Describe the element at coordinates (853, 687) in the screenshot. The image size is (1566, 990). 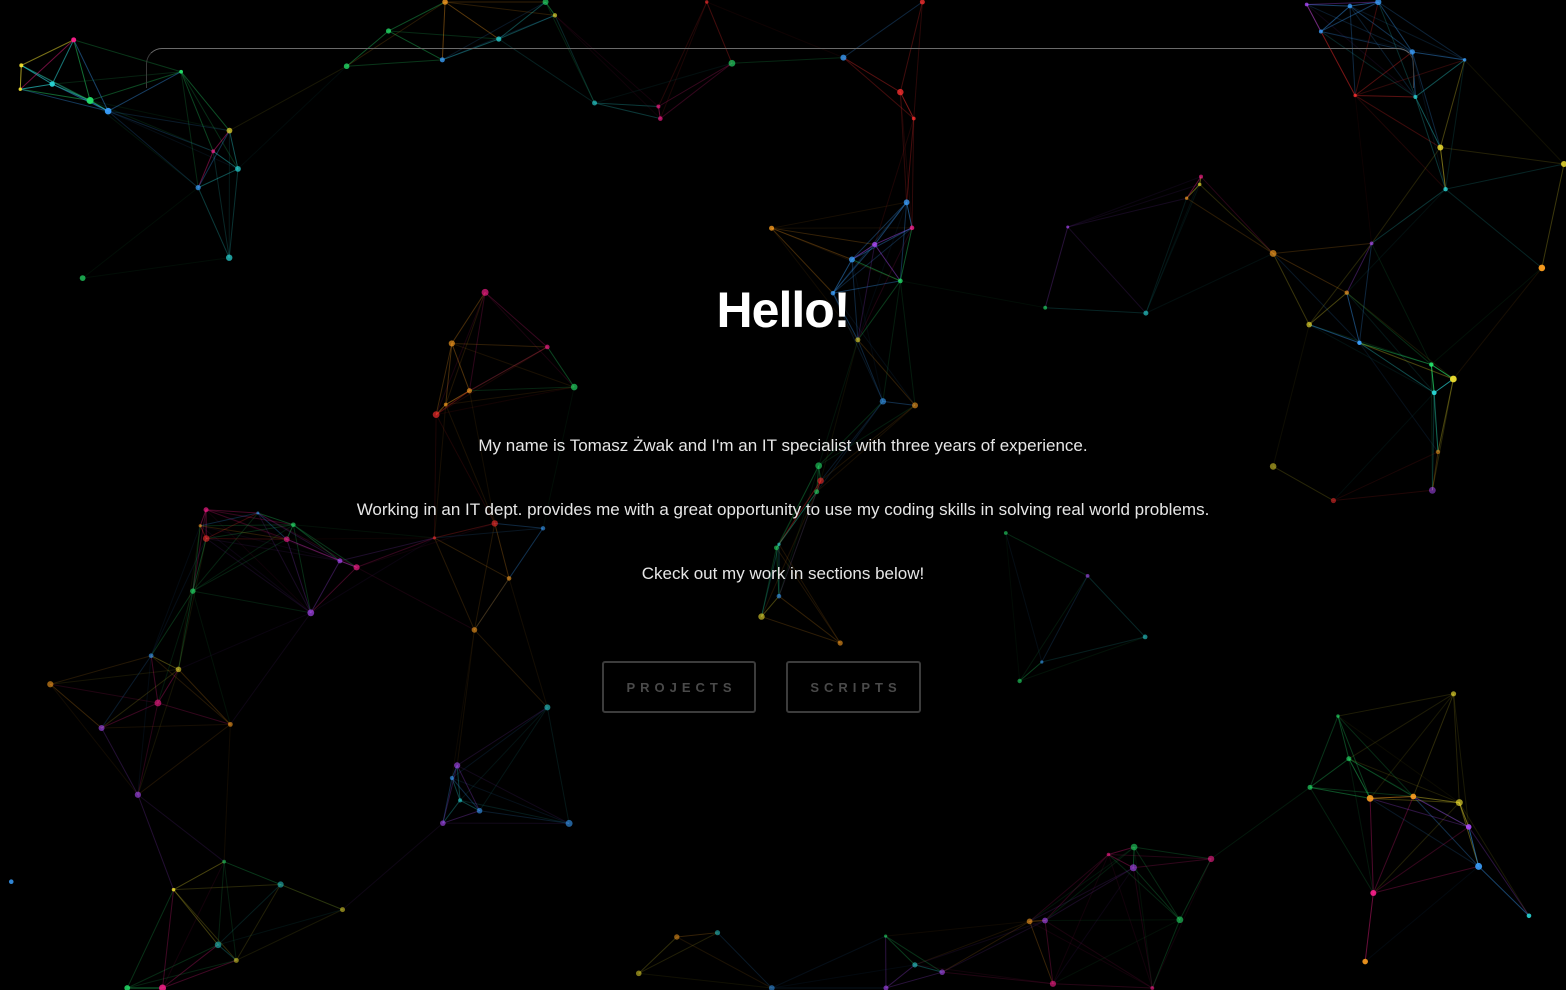
I see `scripts-button: SCRIPTS` at that location.